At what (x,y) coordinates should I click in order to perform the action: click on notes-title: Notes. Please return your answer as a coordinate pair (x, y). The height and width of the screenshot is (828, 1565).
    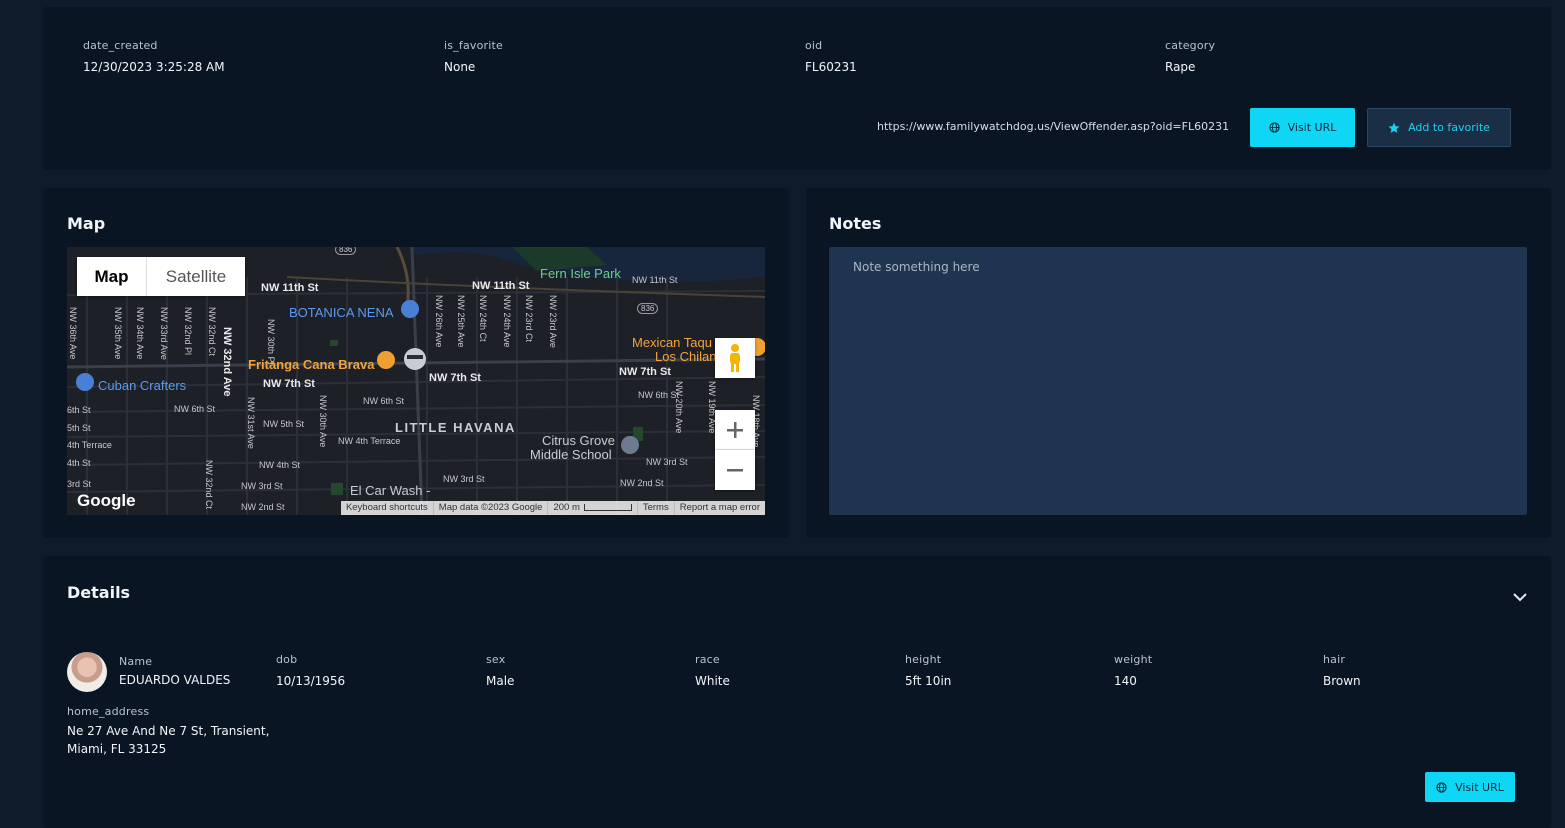
    Looking at the image, I should click on (855, 223).